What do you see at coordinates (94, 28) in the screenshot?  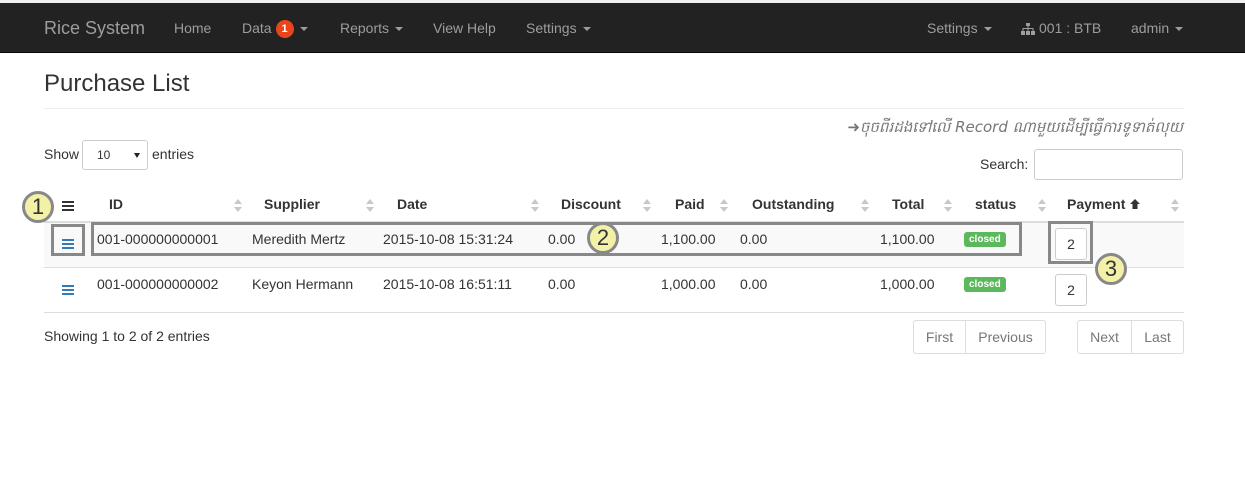 I see `brand-link: Rice System` at bounding box center [94, 28].